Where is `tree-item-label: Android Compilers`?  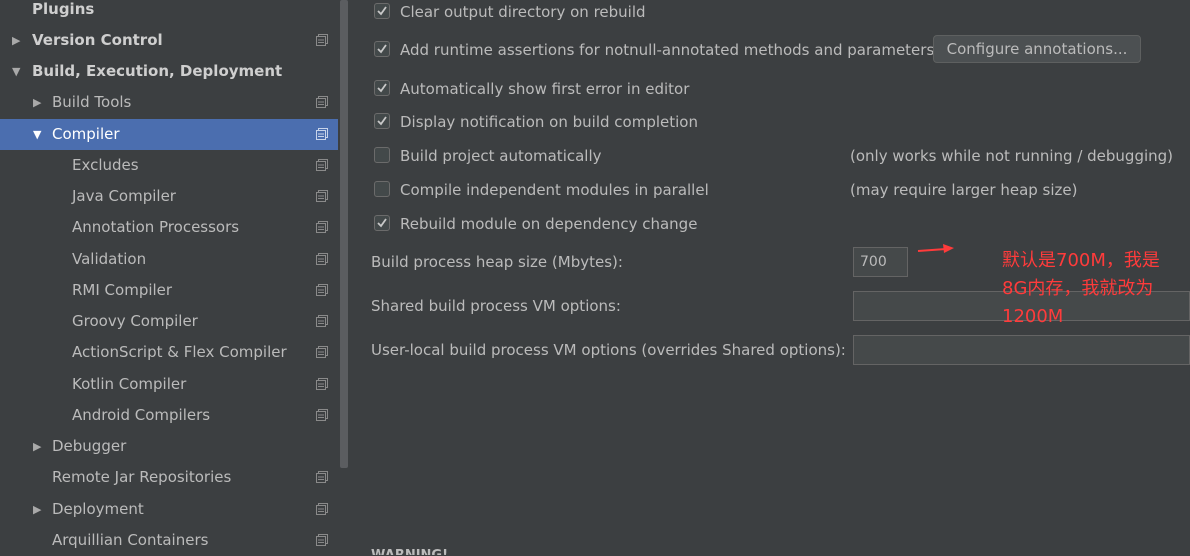 tree-item-label: Android Compilers is located at coordinates (141, 415).